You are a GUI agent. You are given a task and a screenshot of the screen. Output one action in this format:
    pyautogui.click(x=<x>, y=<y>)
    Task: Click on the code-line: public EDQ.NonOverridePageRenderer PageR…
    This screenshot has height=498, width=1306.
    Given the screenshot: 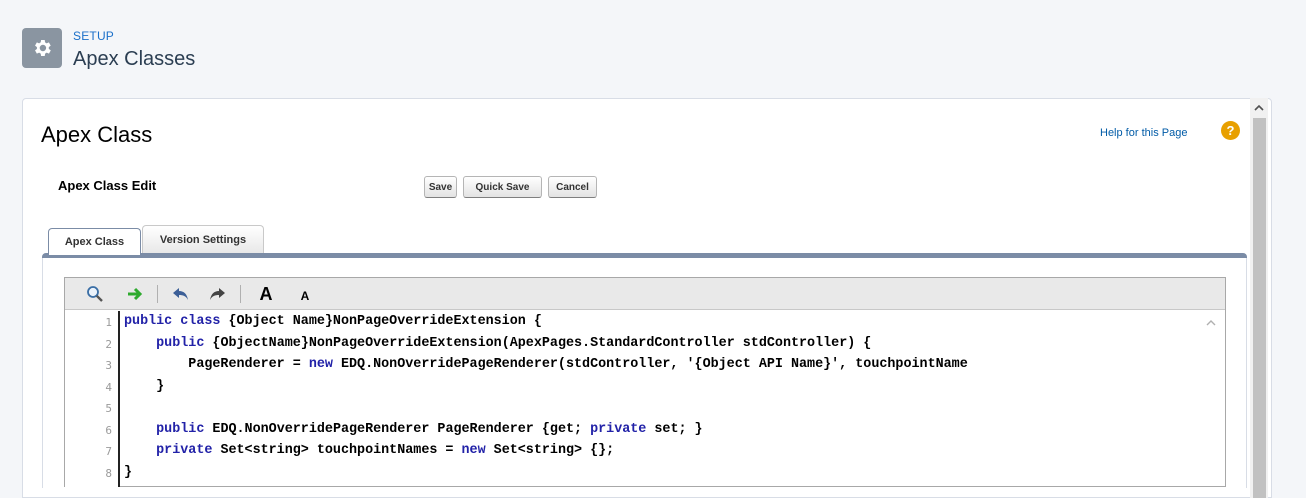 What is the action you would take?
    pyautogui.click(x=413, y=429)
    